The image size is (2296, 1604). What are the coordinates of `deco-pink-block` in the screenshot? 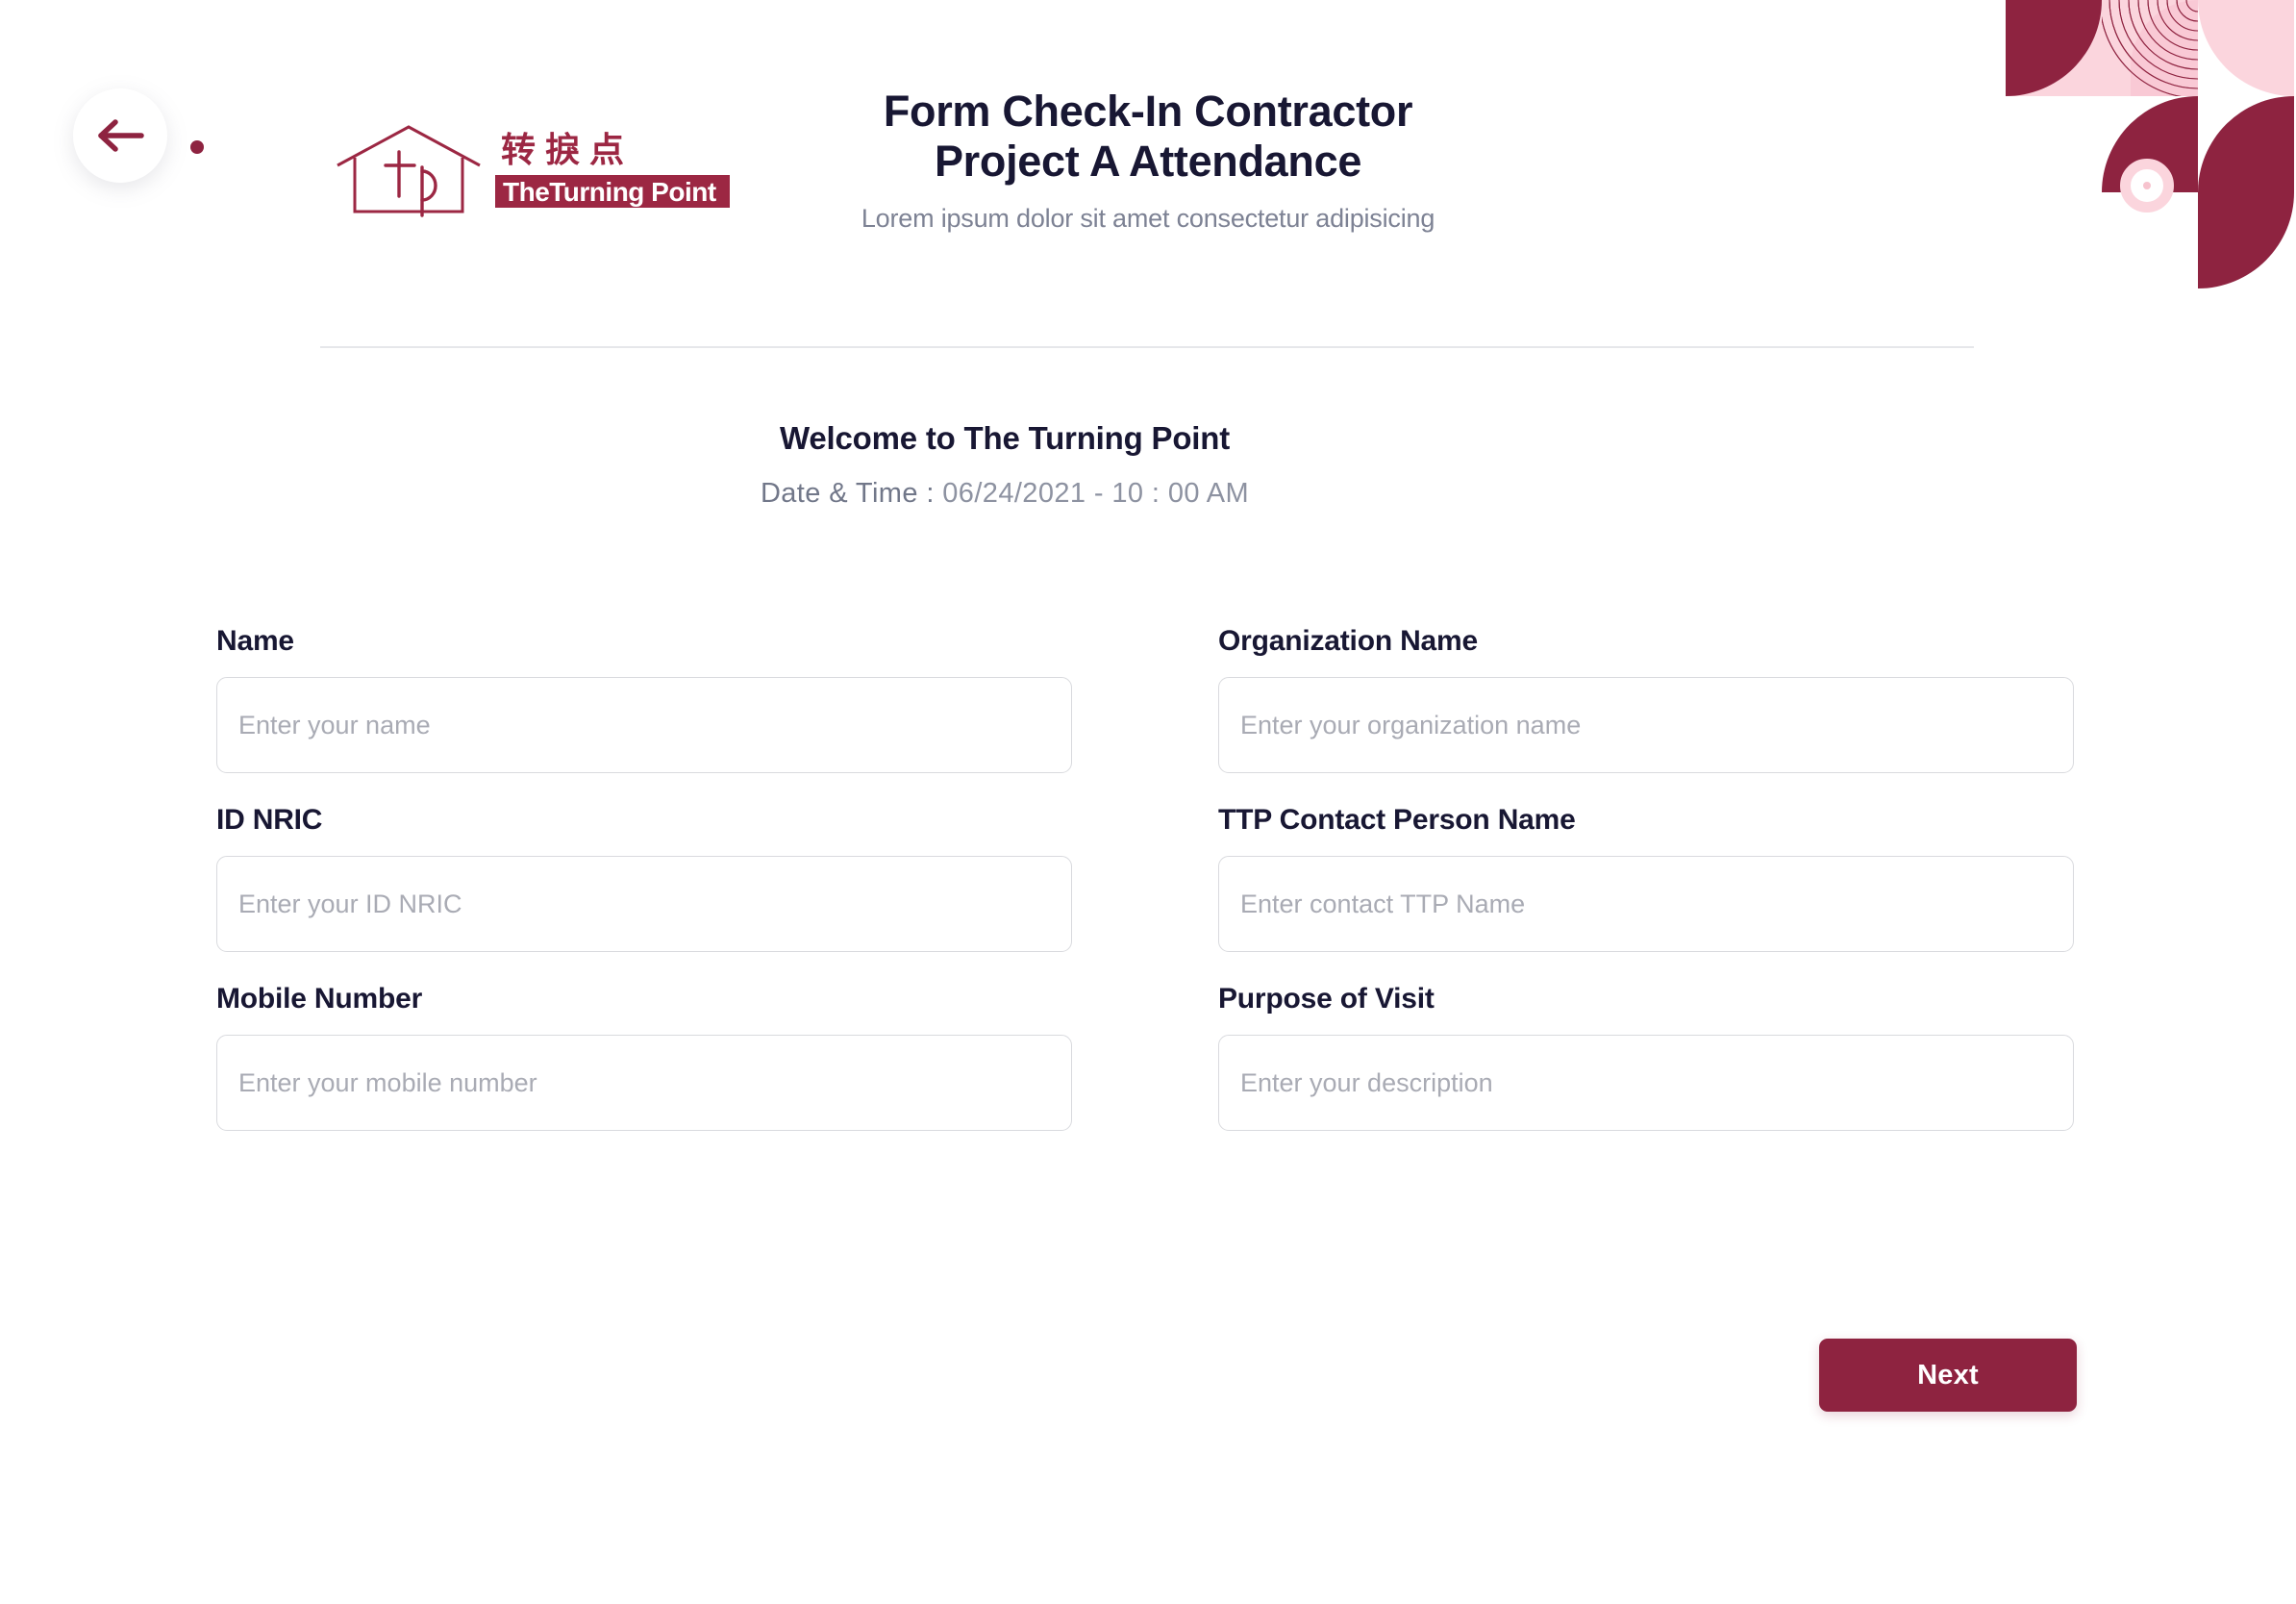 It's located at (2102, 48).